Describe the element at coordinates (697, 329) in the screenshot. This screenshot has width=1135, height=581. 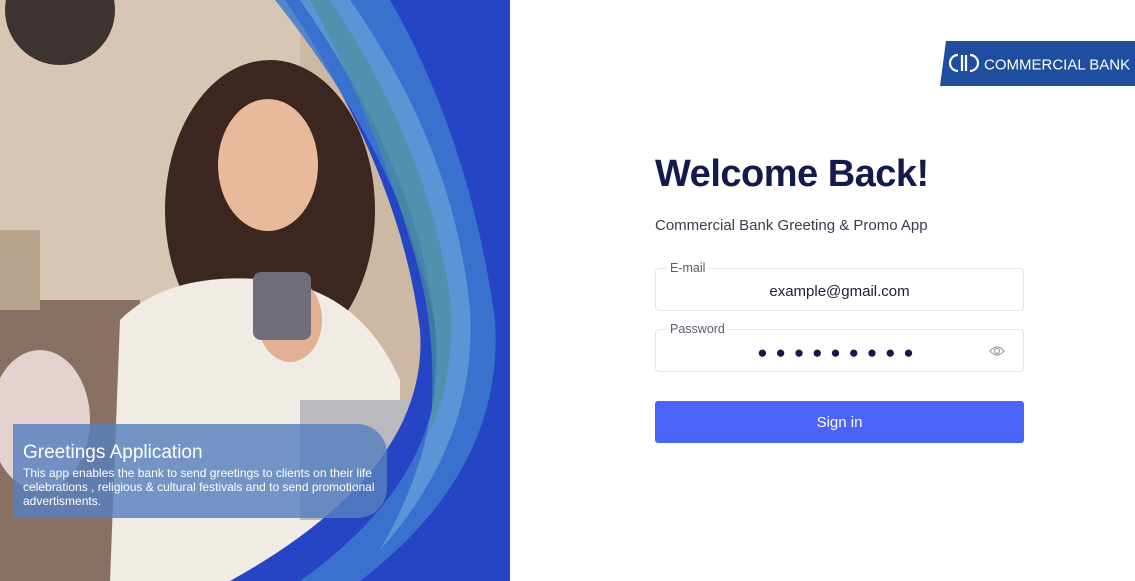
I see `password-label: Password` at that location.